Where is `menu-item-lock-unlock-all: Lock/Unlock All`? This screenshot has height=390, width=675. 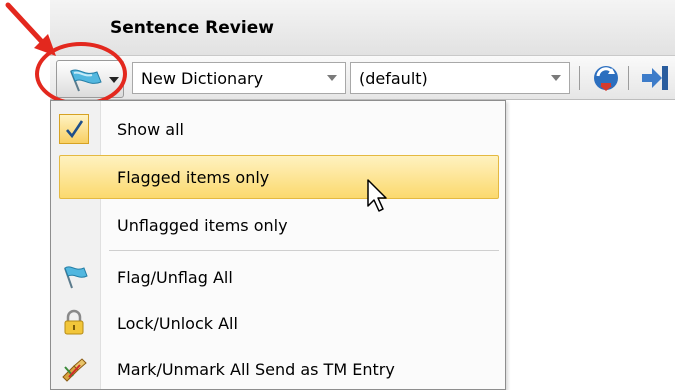
menu-item-lock-unlock-all: Lock/Unlock All is located at coordinates (278, 323).